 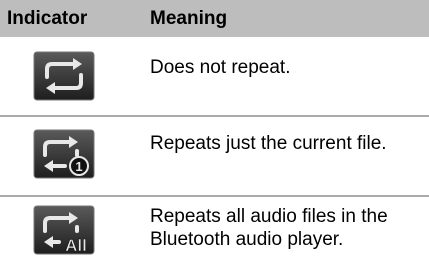 I want to click on repeat-all-badge: All, so click(x=76, y=245).